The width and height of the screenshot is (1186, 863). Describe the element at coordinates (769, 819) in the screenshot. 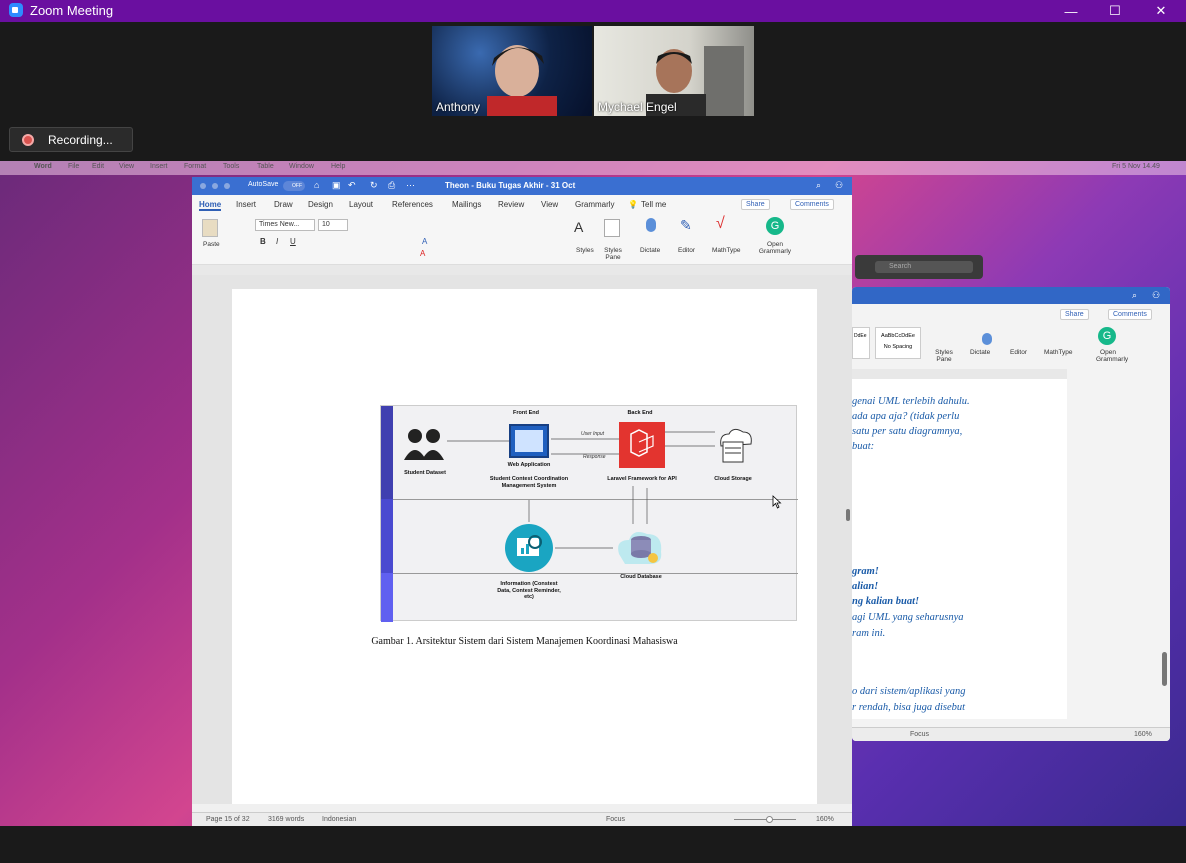

I see `zoom-slider-handle` at that location.